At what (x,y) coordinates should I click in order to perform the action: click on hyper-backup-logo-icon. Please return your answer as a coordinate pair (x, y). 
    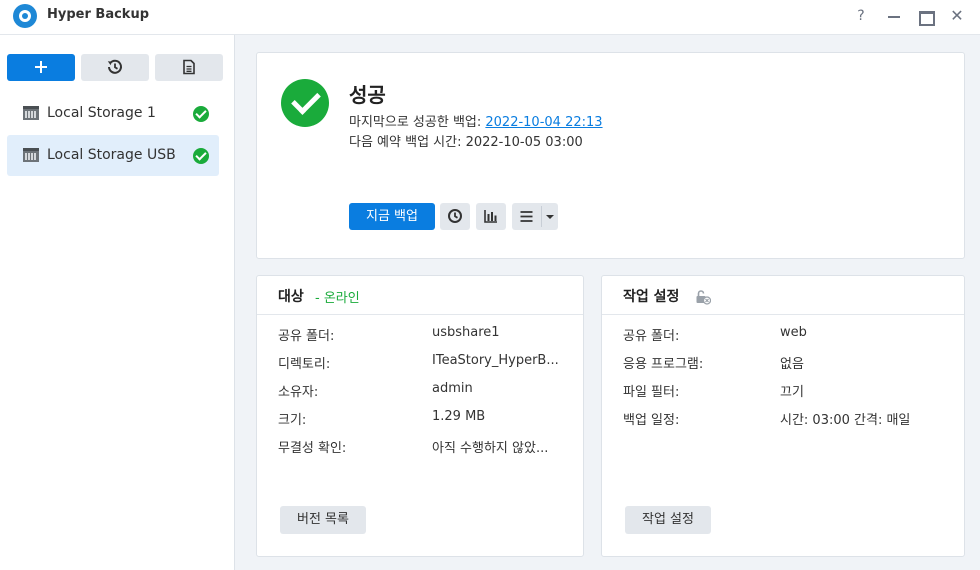
    Looking at the image, I should click on (25, 16).